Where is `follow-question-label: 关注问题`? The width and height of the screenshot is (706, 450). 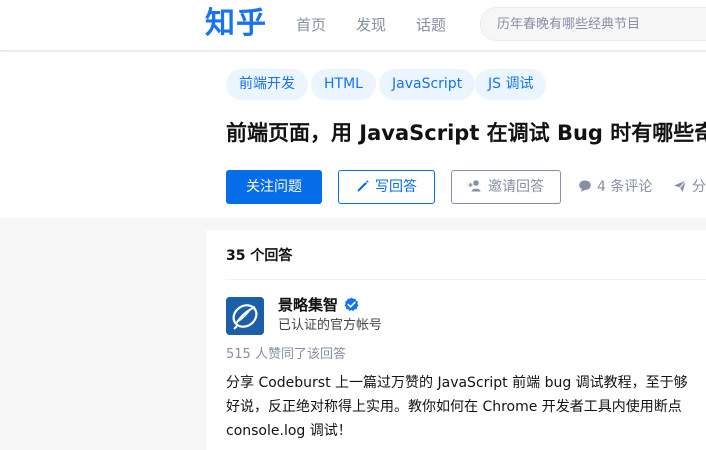 follow-question-label: 关注问题 is located at coordinates (274, 187).